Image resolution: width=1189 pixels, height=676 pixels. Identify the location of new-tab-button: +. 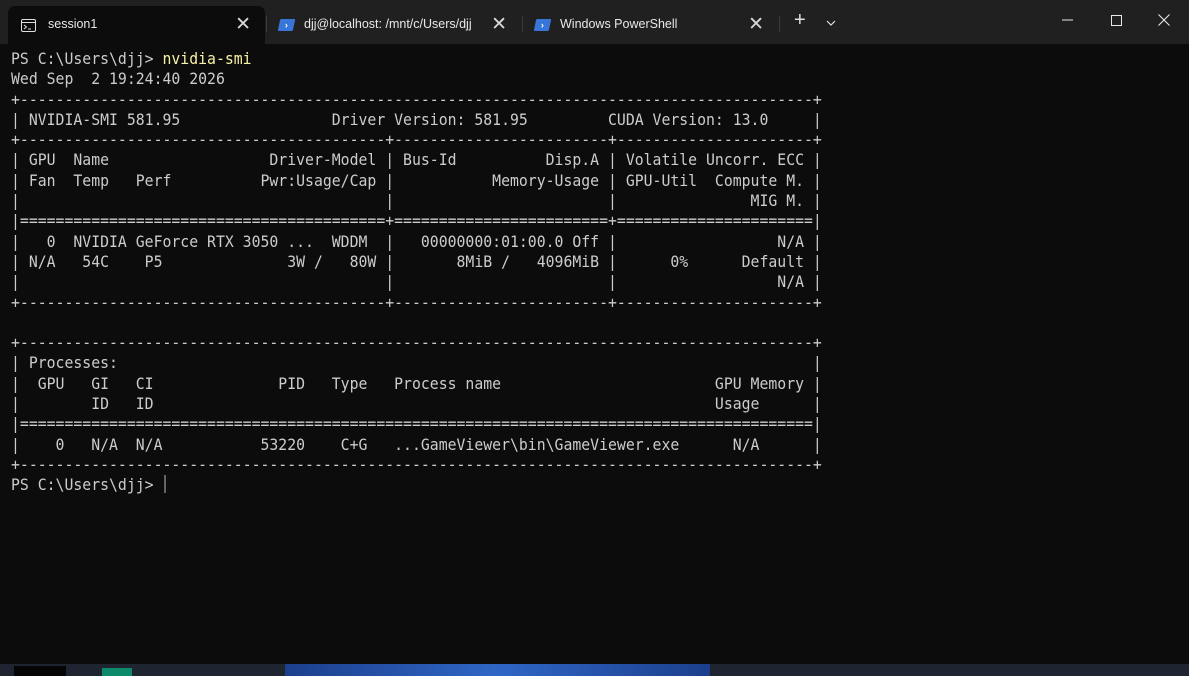
(800, 20).